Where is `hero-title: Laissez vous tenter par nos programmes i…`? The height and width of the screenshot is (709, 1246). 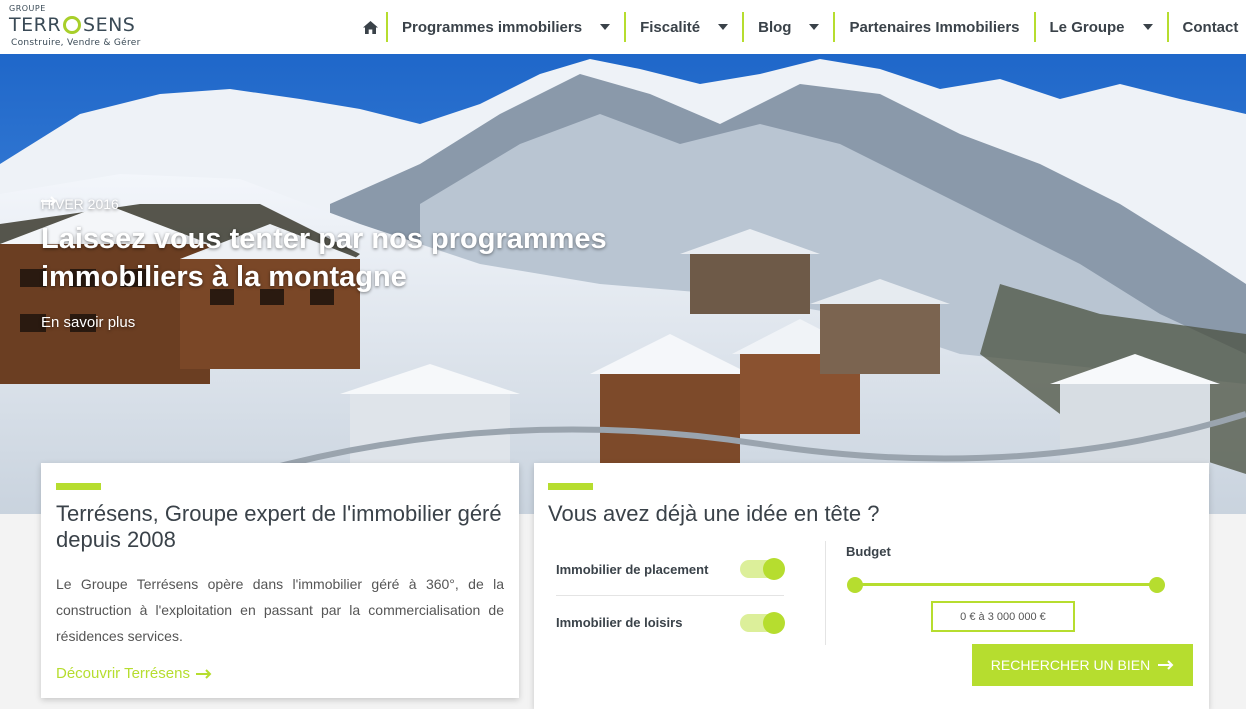
hero-title: Laissez vous tenter par nos programmes i… is located at coordinates (324, 258).